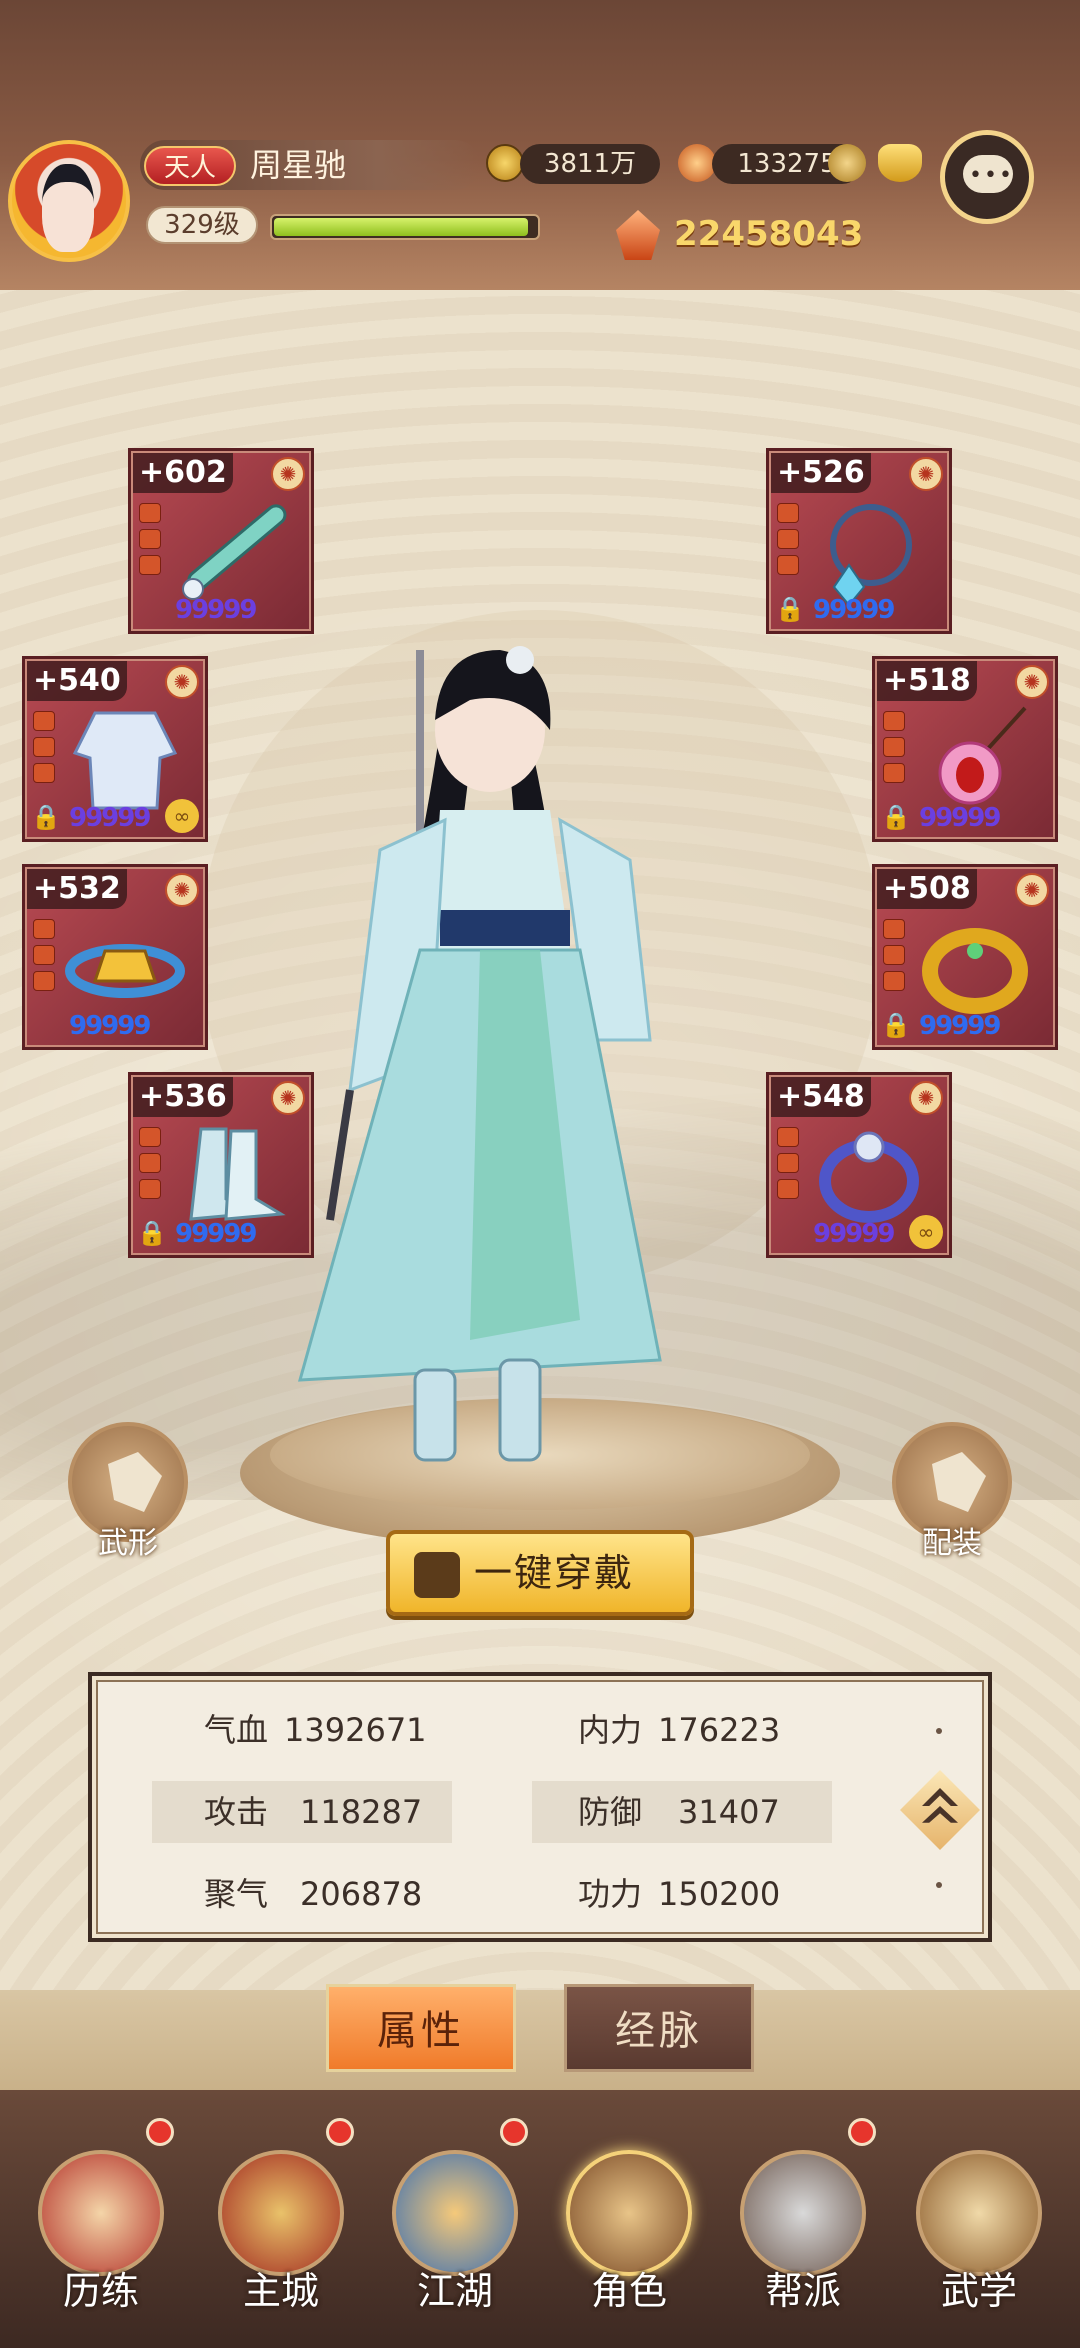 The image size is (1080, 2348). What do you see at coordinates (315, 1730) in the screenshot?
I see `stat-hp: 气血 1392671` at bounding box center [315, 1730].